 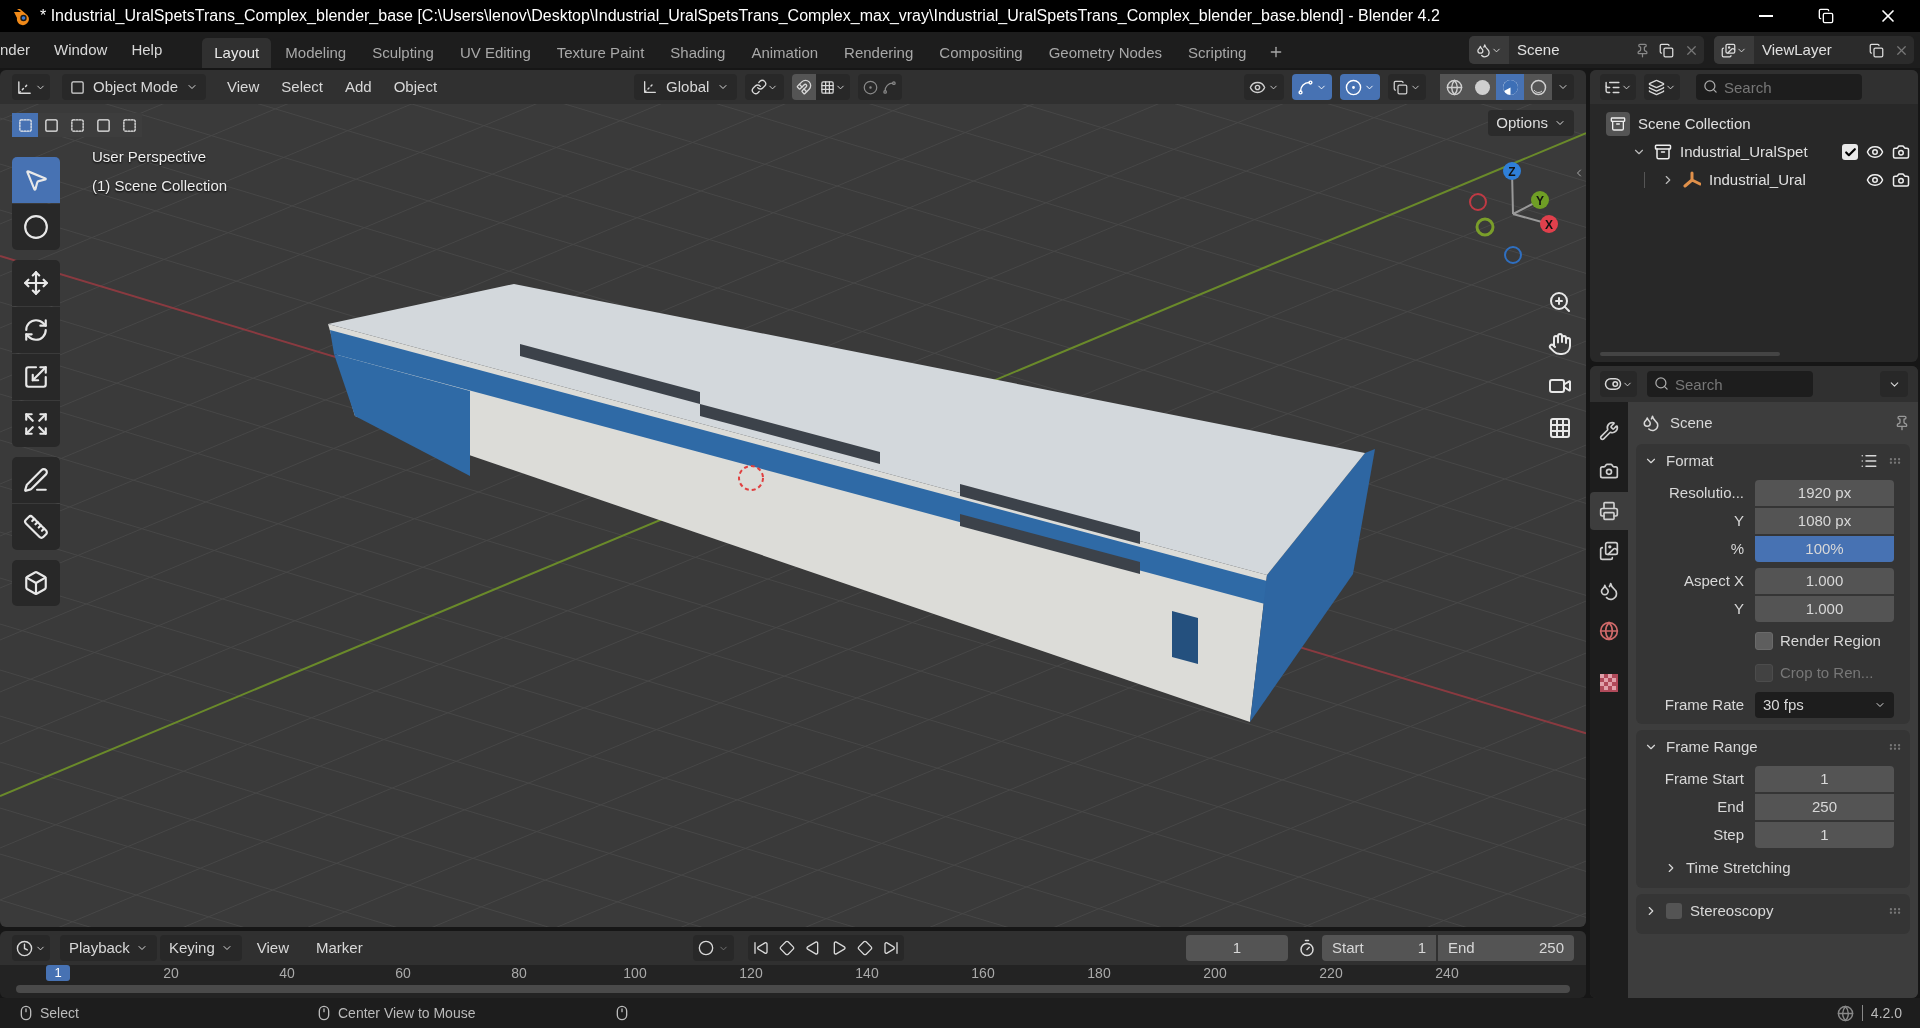 What do you see at coordinates (237, 53) in the screenshot?
I see `workspace-tab: Layout` at bounding box center [237, 53].